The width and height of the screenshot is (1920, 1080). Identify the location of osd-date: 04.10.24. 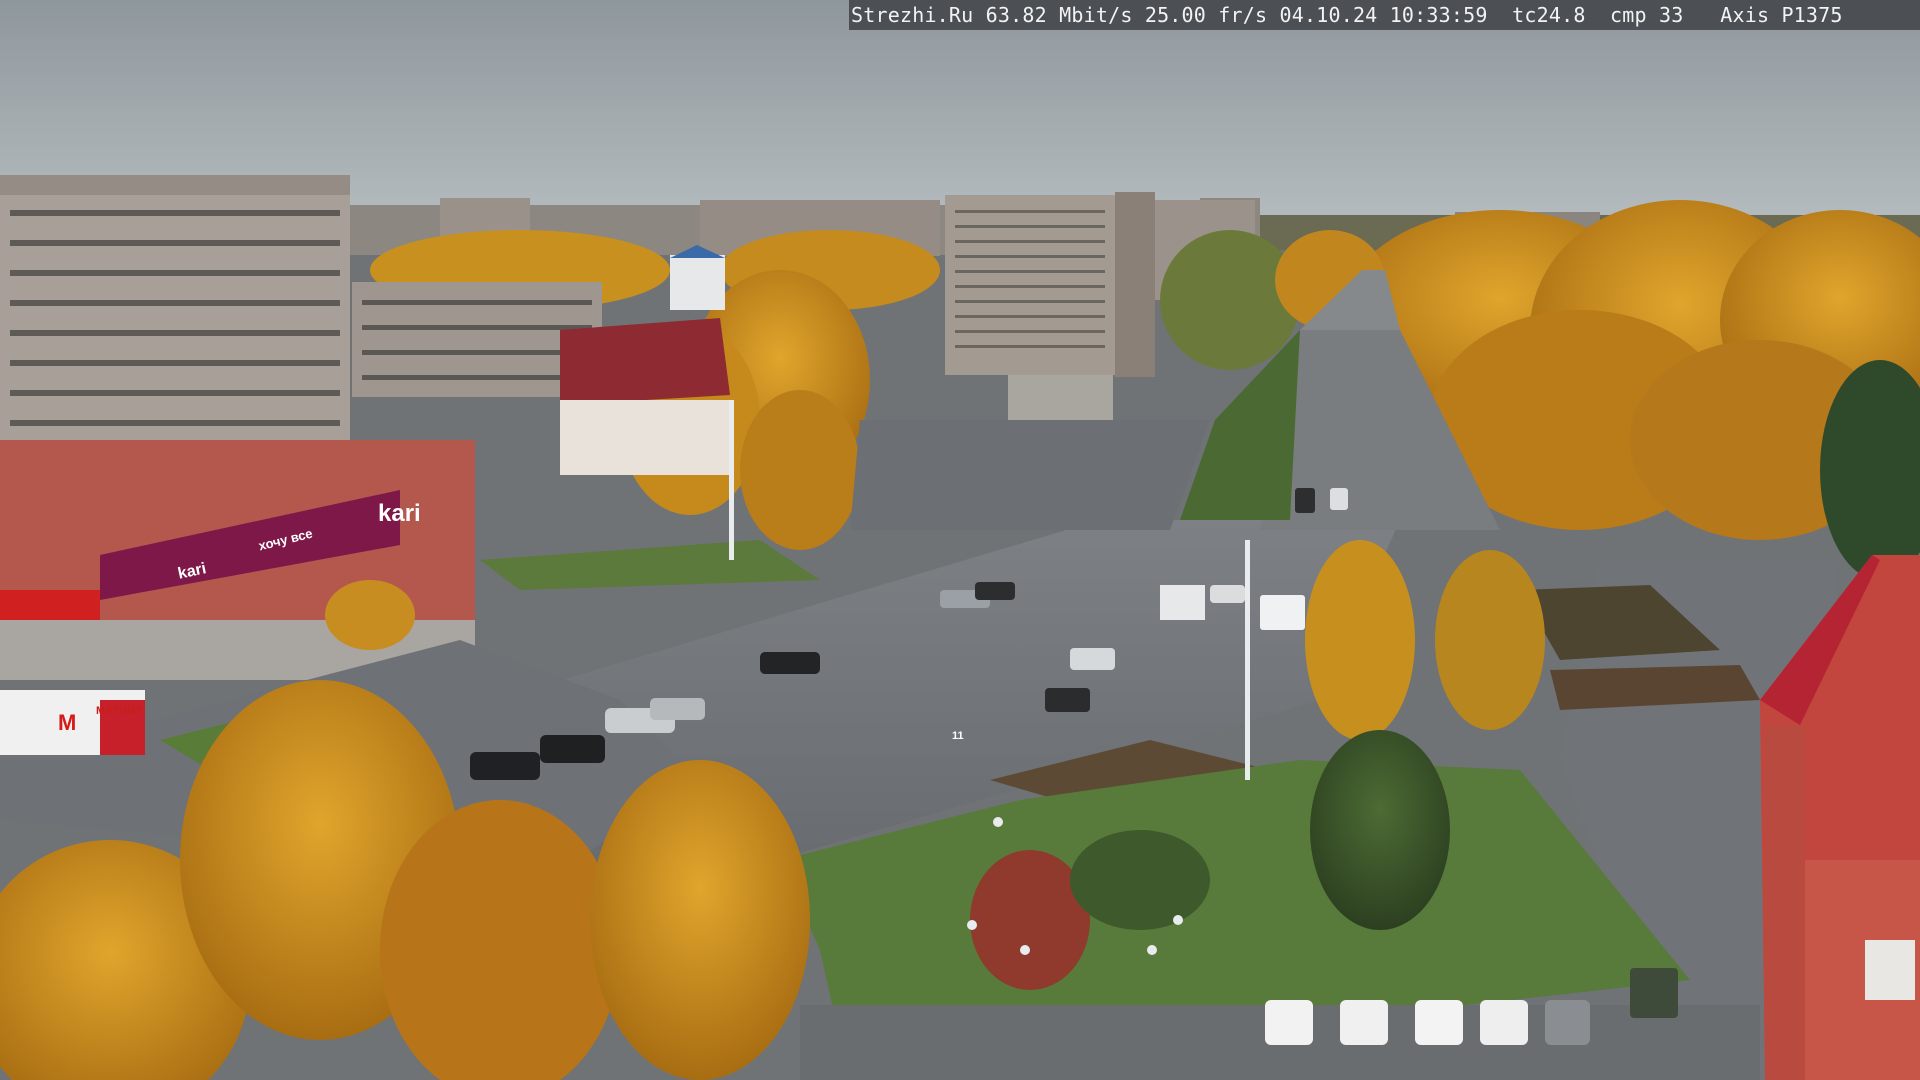
(1328, 15).